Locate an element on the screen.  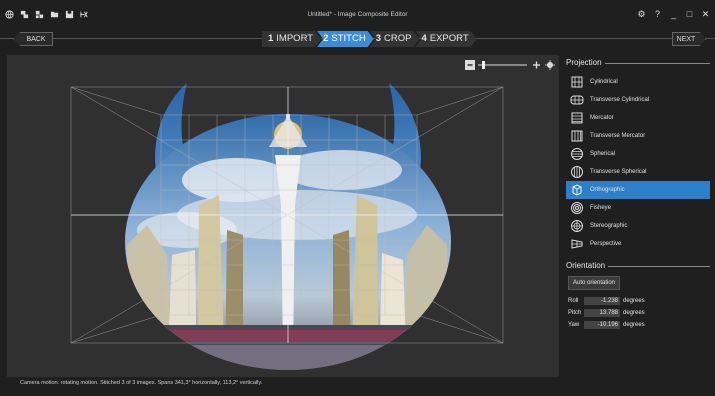
projection-title: Projection is located at coordinates (584, 62).